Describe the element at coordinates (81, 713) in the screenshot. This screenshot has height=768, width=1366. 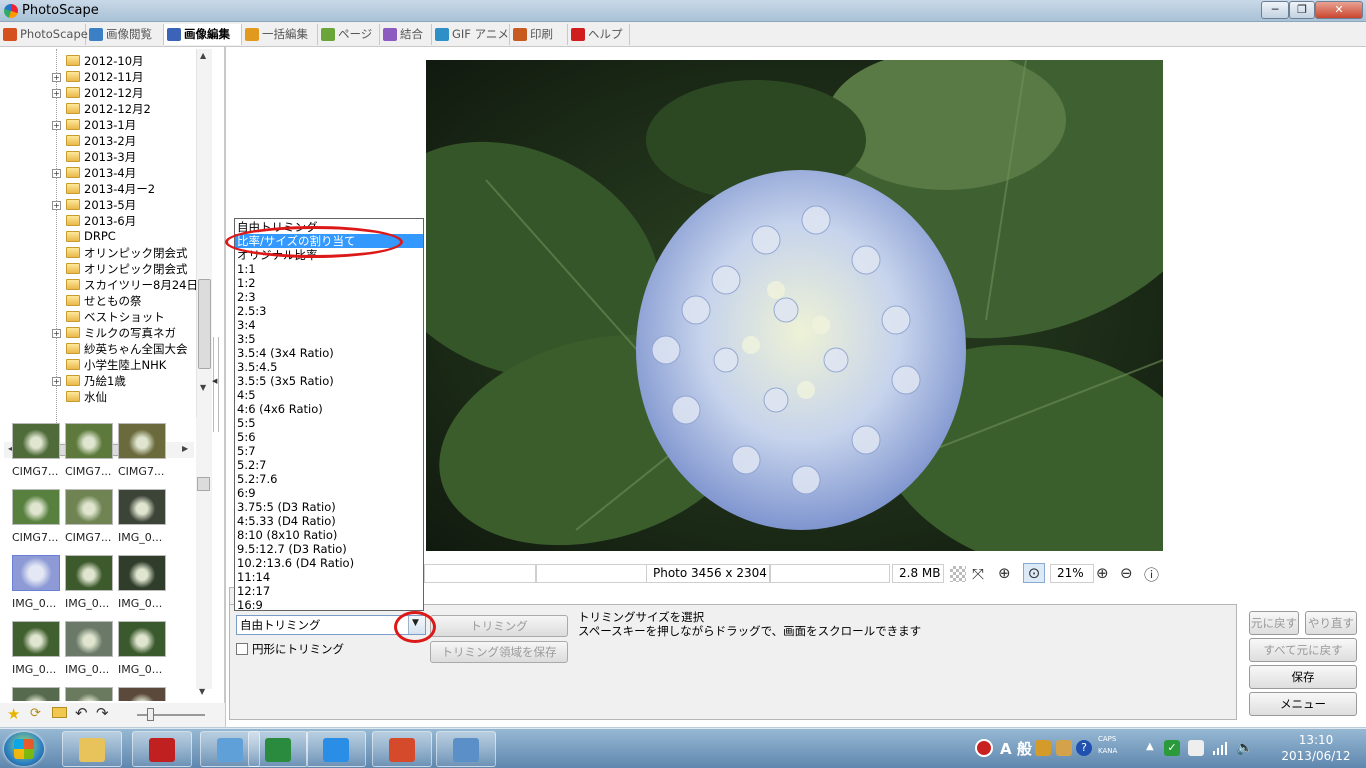
I see `back-arrow-icon: ↶` at that location.